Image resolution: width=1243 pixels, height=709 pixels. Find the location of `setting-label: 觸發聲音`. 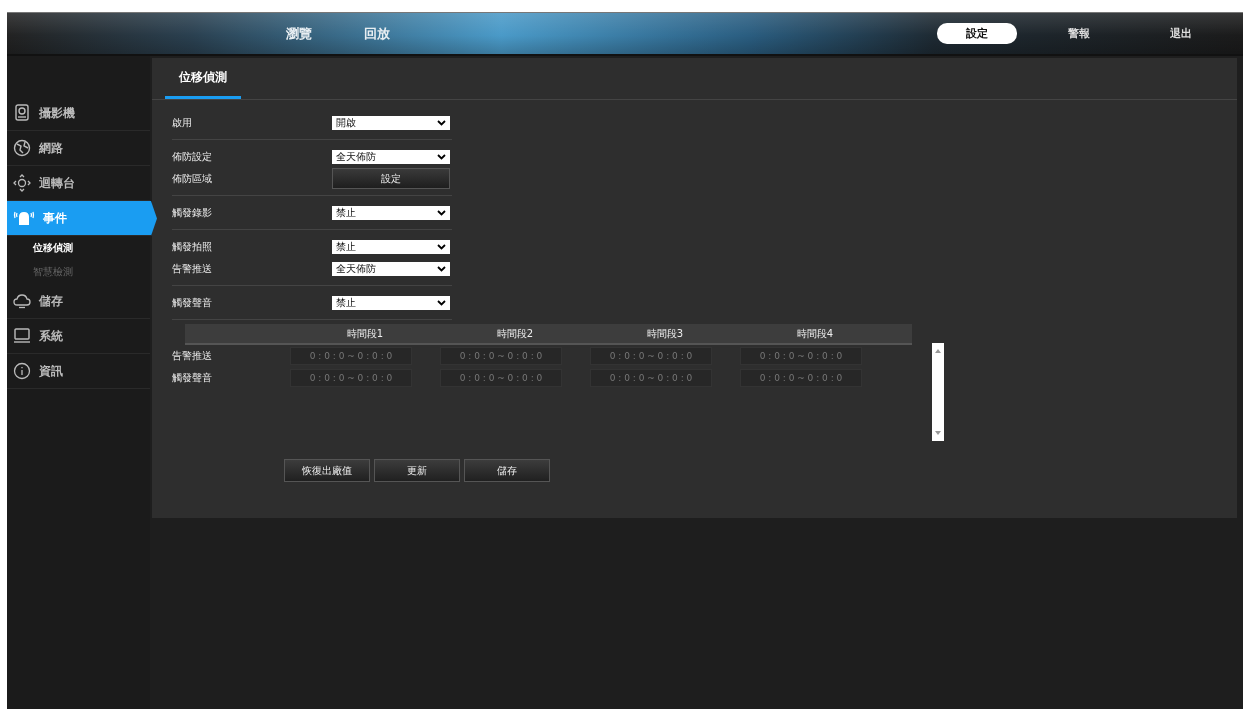

setting-label: 觸發聲音 is located at coordinates (192, 302).